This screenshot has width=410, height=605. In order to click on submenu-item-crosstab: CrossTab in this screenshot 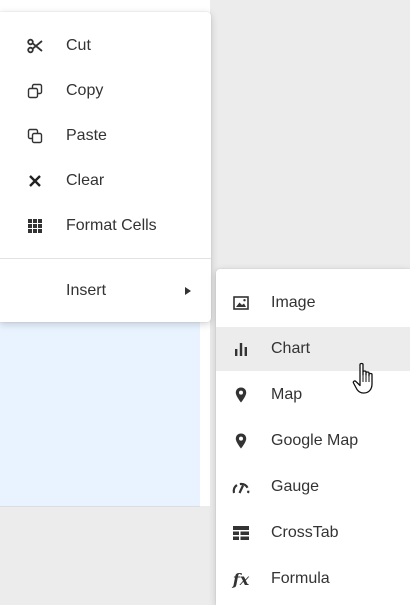, I will do `click(313, 533)`.